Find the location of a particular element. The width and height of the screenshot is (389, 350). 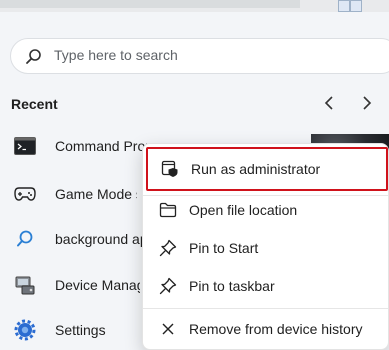

menu-item-run-as-administrator: Run as administrator is located at coordinates (267, 169).